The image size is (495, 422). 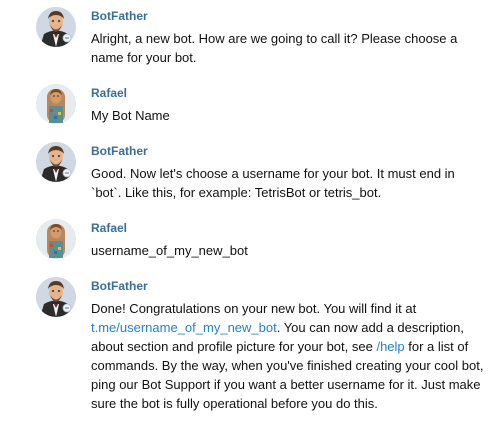 What do you see at coordinates (184, 327) in the screenshot?
I see `bot-link: t.me/username_of_my_new_bot` at bounding box center [184, 327].